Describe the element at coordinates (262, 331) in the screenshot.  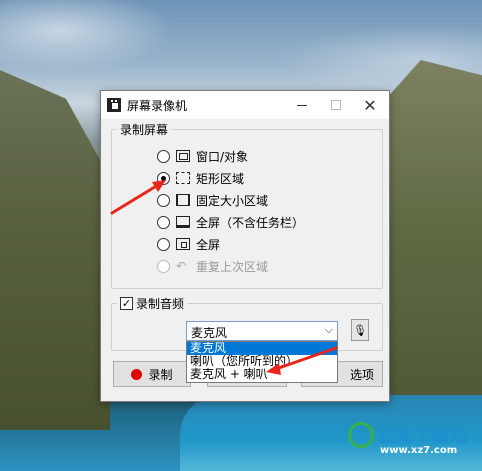
I see `audio-source-select: 麦克风 ⌵` at that location.